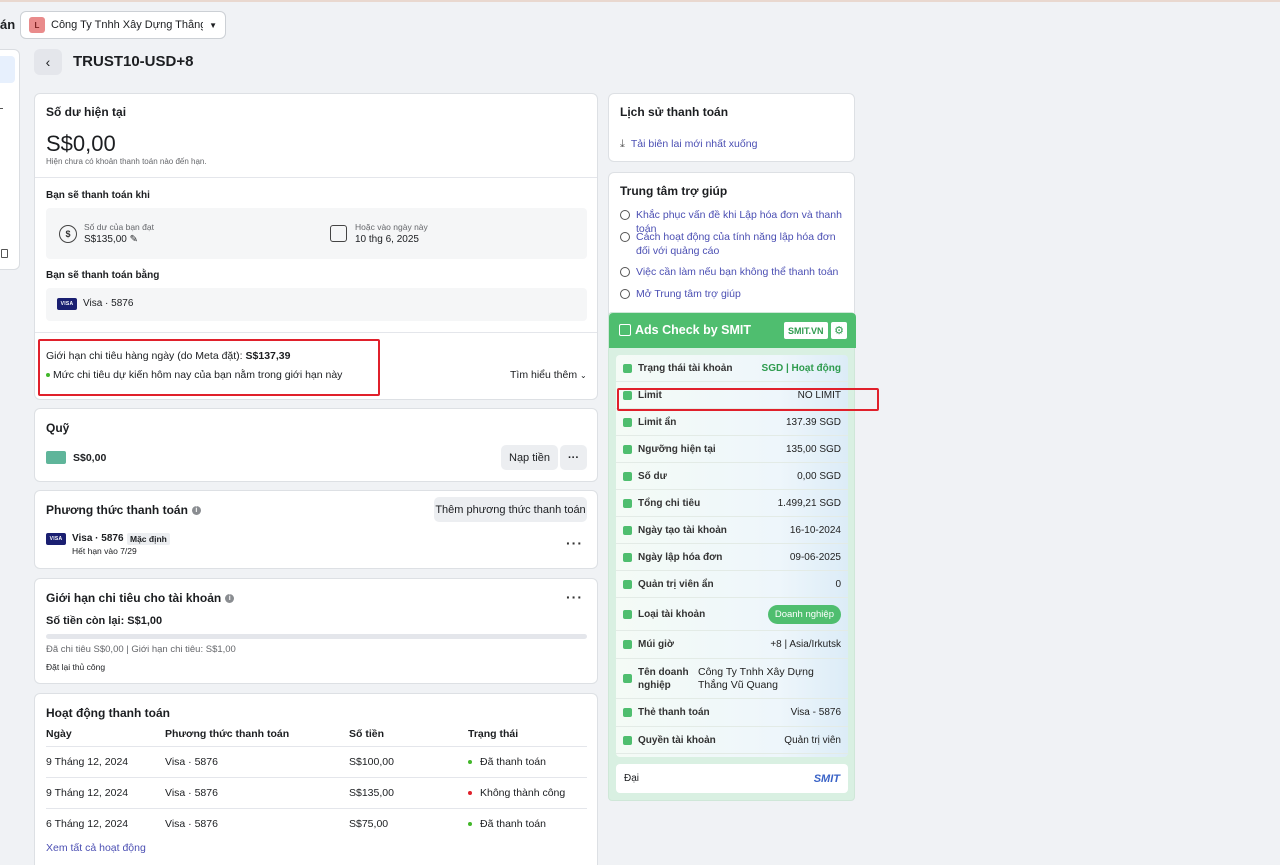 This screenshot has width=1280, height=865. Describe the element at coordinates (119, 227) in the screenshot. I see `threshold-label: Số dư của bạn đạt` at that location.